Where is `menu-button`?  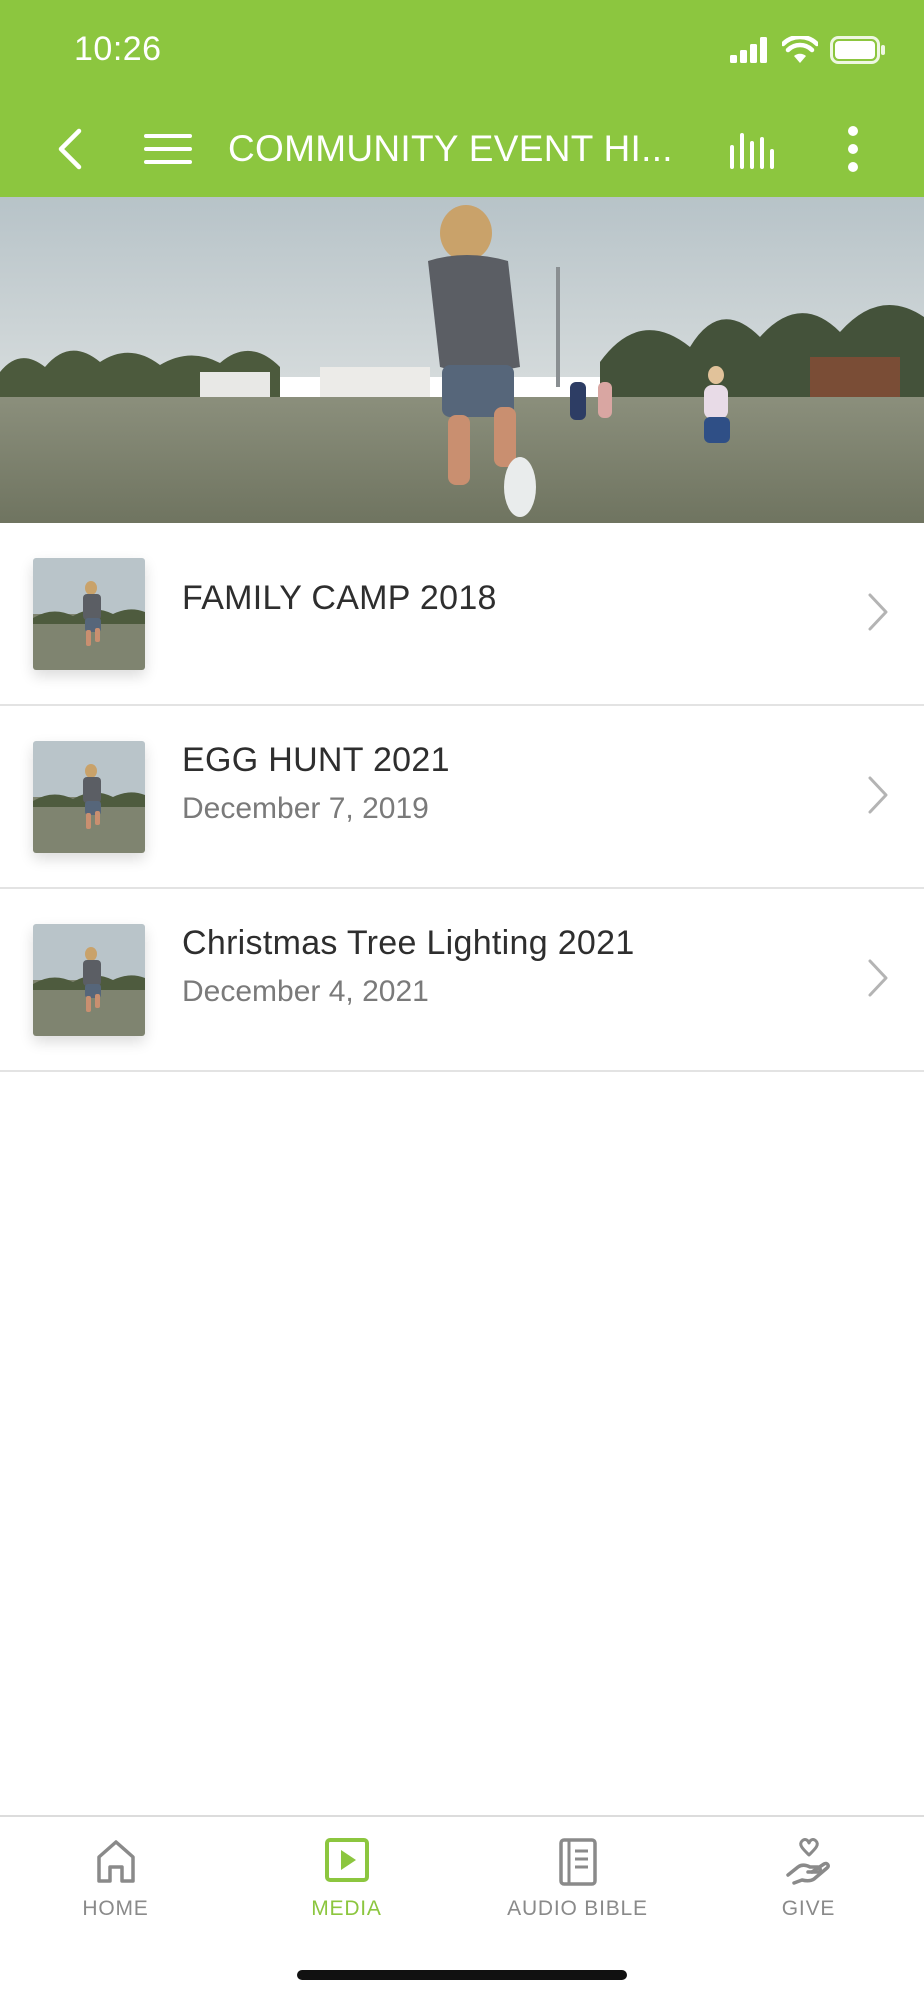
menu-button is located at coordinates (168, 148).